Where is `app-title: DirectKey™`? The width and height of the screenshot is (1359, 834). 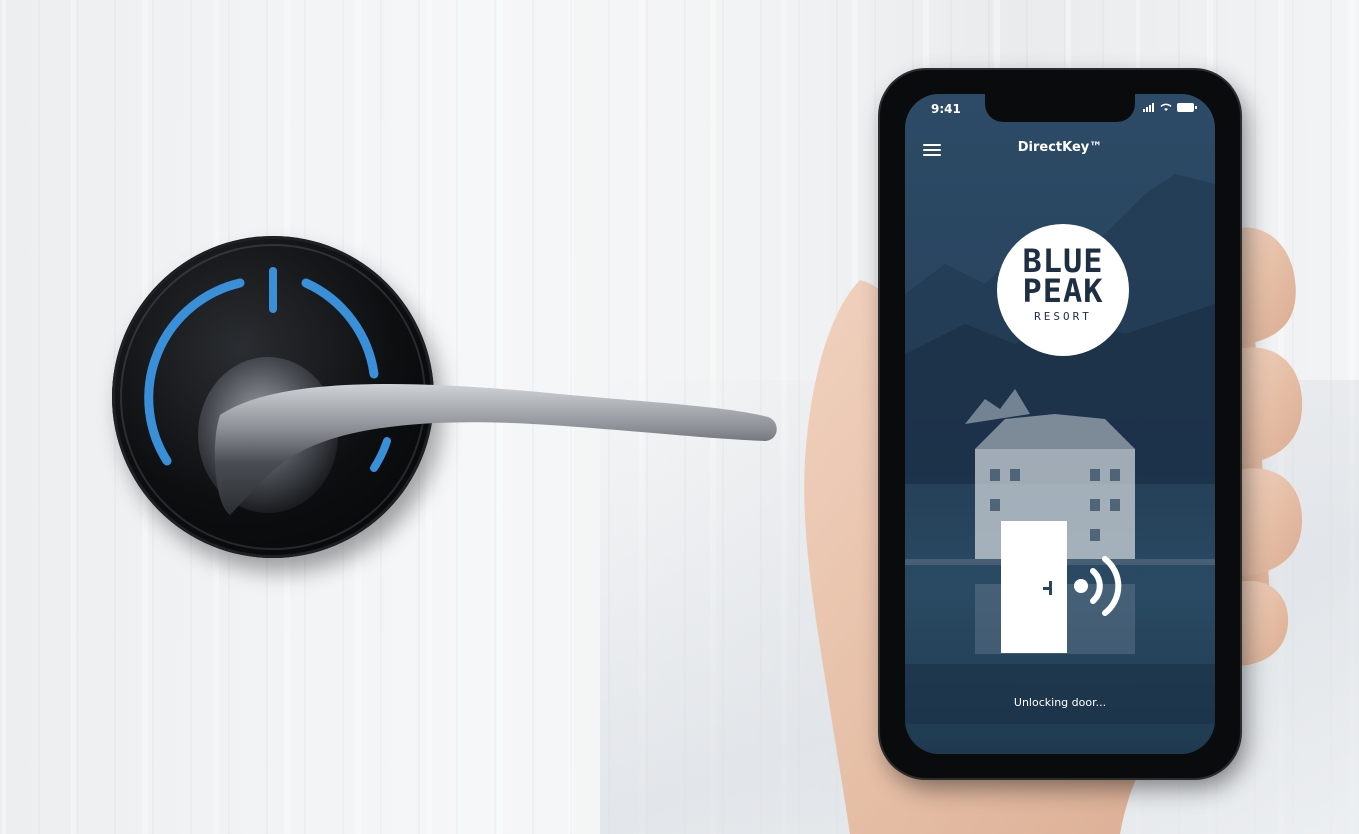 app-title: DirectKey™ is located at coordinates (1060, 147).